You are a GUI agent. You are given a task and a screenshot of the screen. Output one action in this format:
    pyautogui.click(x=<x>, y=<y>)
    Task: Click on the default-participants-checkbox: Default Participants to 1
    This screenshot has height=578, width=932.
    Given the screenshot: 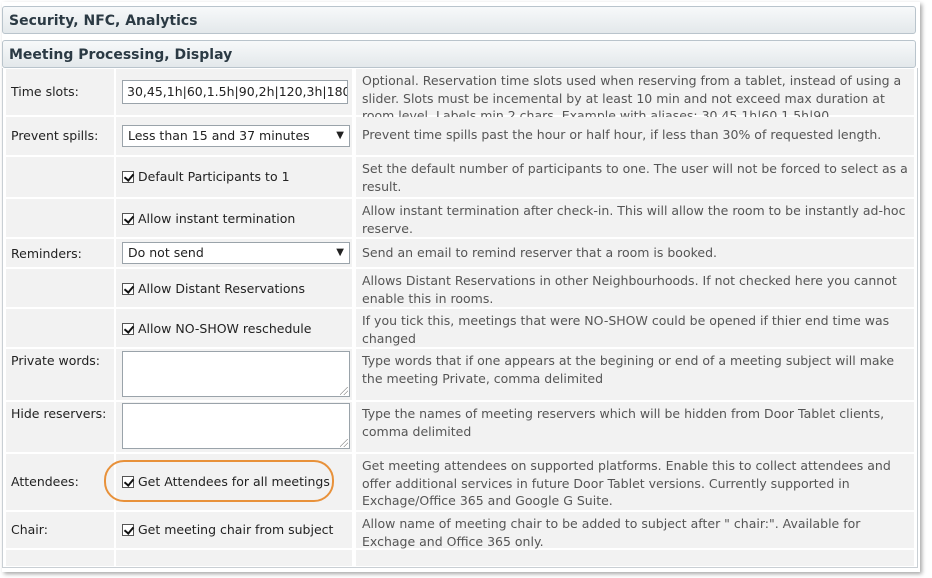 What is the action you would take?
    pyautogui.click(x=206, y=176)
    